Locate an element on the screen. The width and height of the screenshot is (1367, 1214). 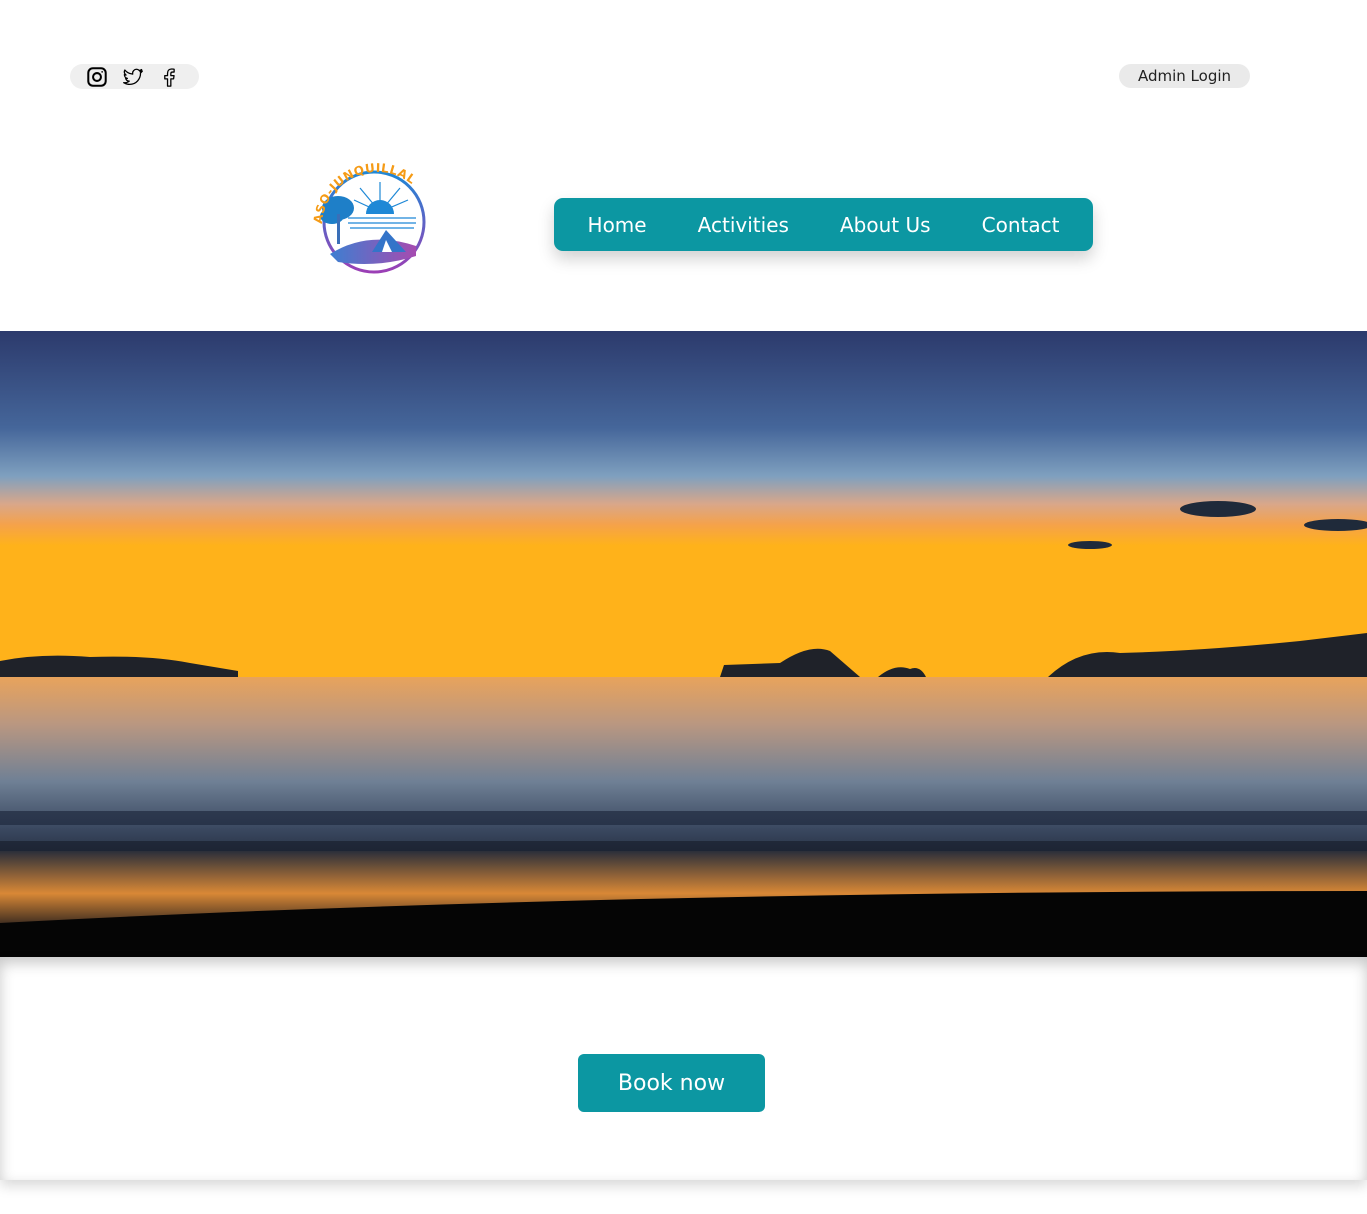
site-logo: ASO-JUNQUILLAL is located at coordinates (374, 218).